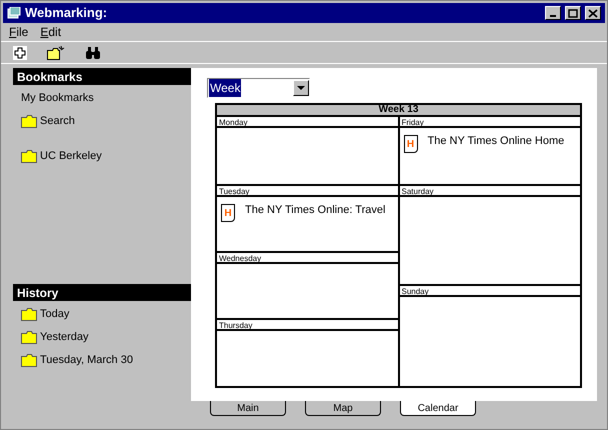 The width and height of the screenshot is (608, 430). What do you see at coordinates (20, 53) in the screenshot?
I see `plus-icon` at bounding box center [20, 53].